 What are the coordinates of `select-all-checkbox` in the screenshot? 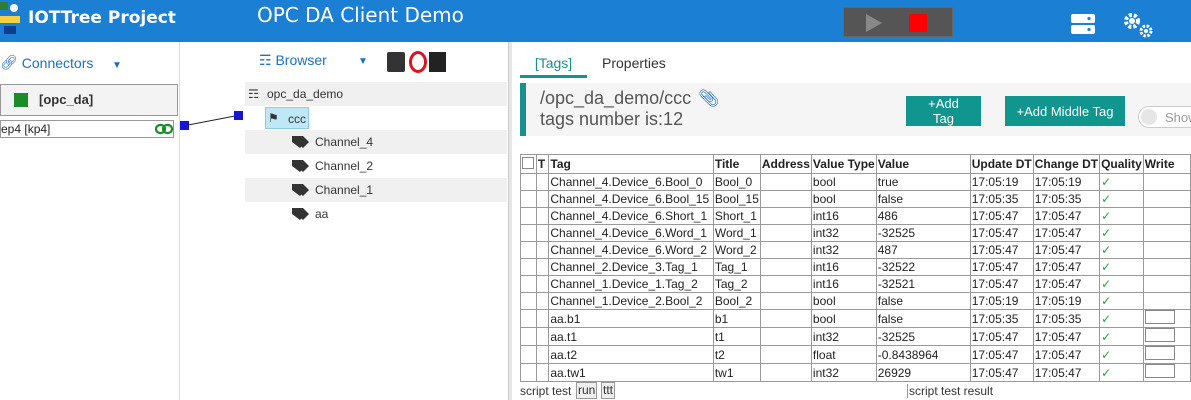 It's located at (528, 164).